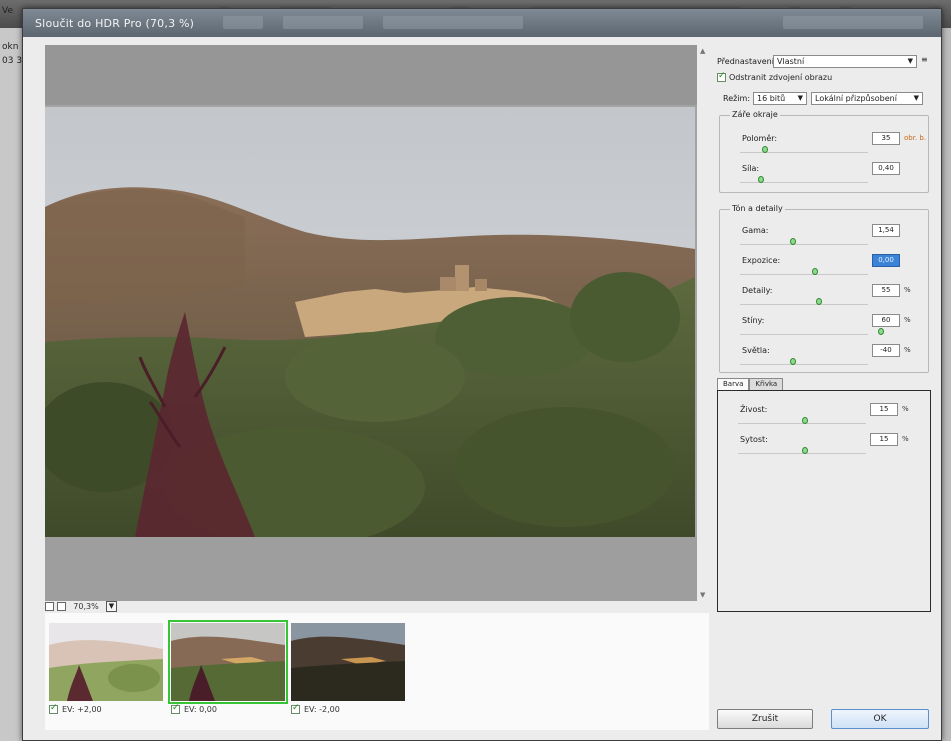  What do you see at coordinates (880, 719) in the screenshot?
I see `ok-button: OK` at bounding box center [880, 719].